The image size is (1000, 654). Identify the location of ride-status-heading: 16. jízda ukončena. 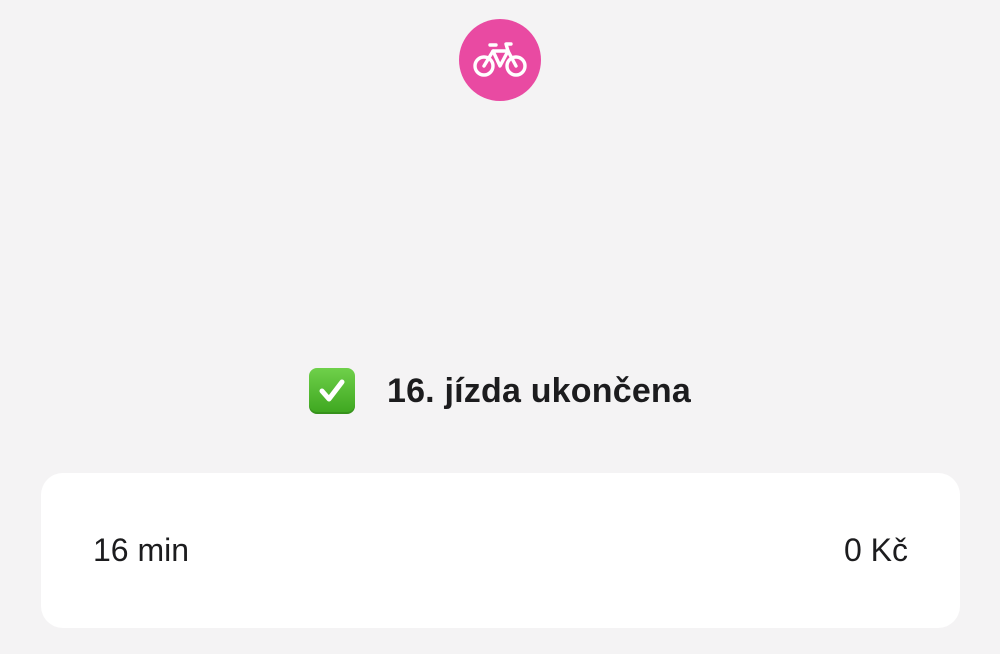
(500, 391).